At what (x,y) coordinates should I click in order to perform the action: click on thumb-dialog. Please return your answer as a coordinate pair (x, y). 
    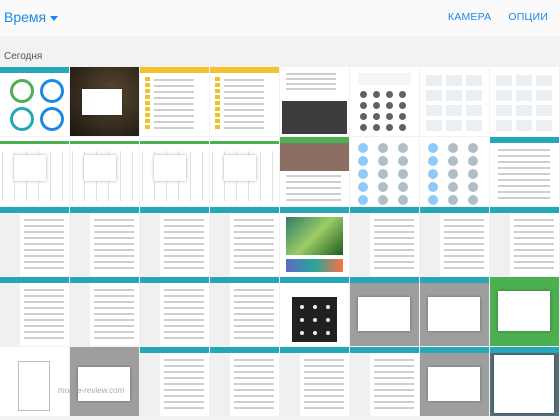
    Looking at the image, I should click on (30, 168).